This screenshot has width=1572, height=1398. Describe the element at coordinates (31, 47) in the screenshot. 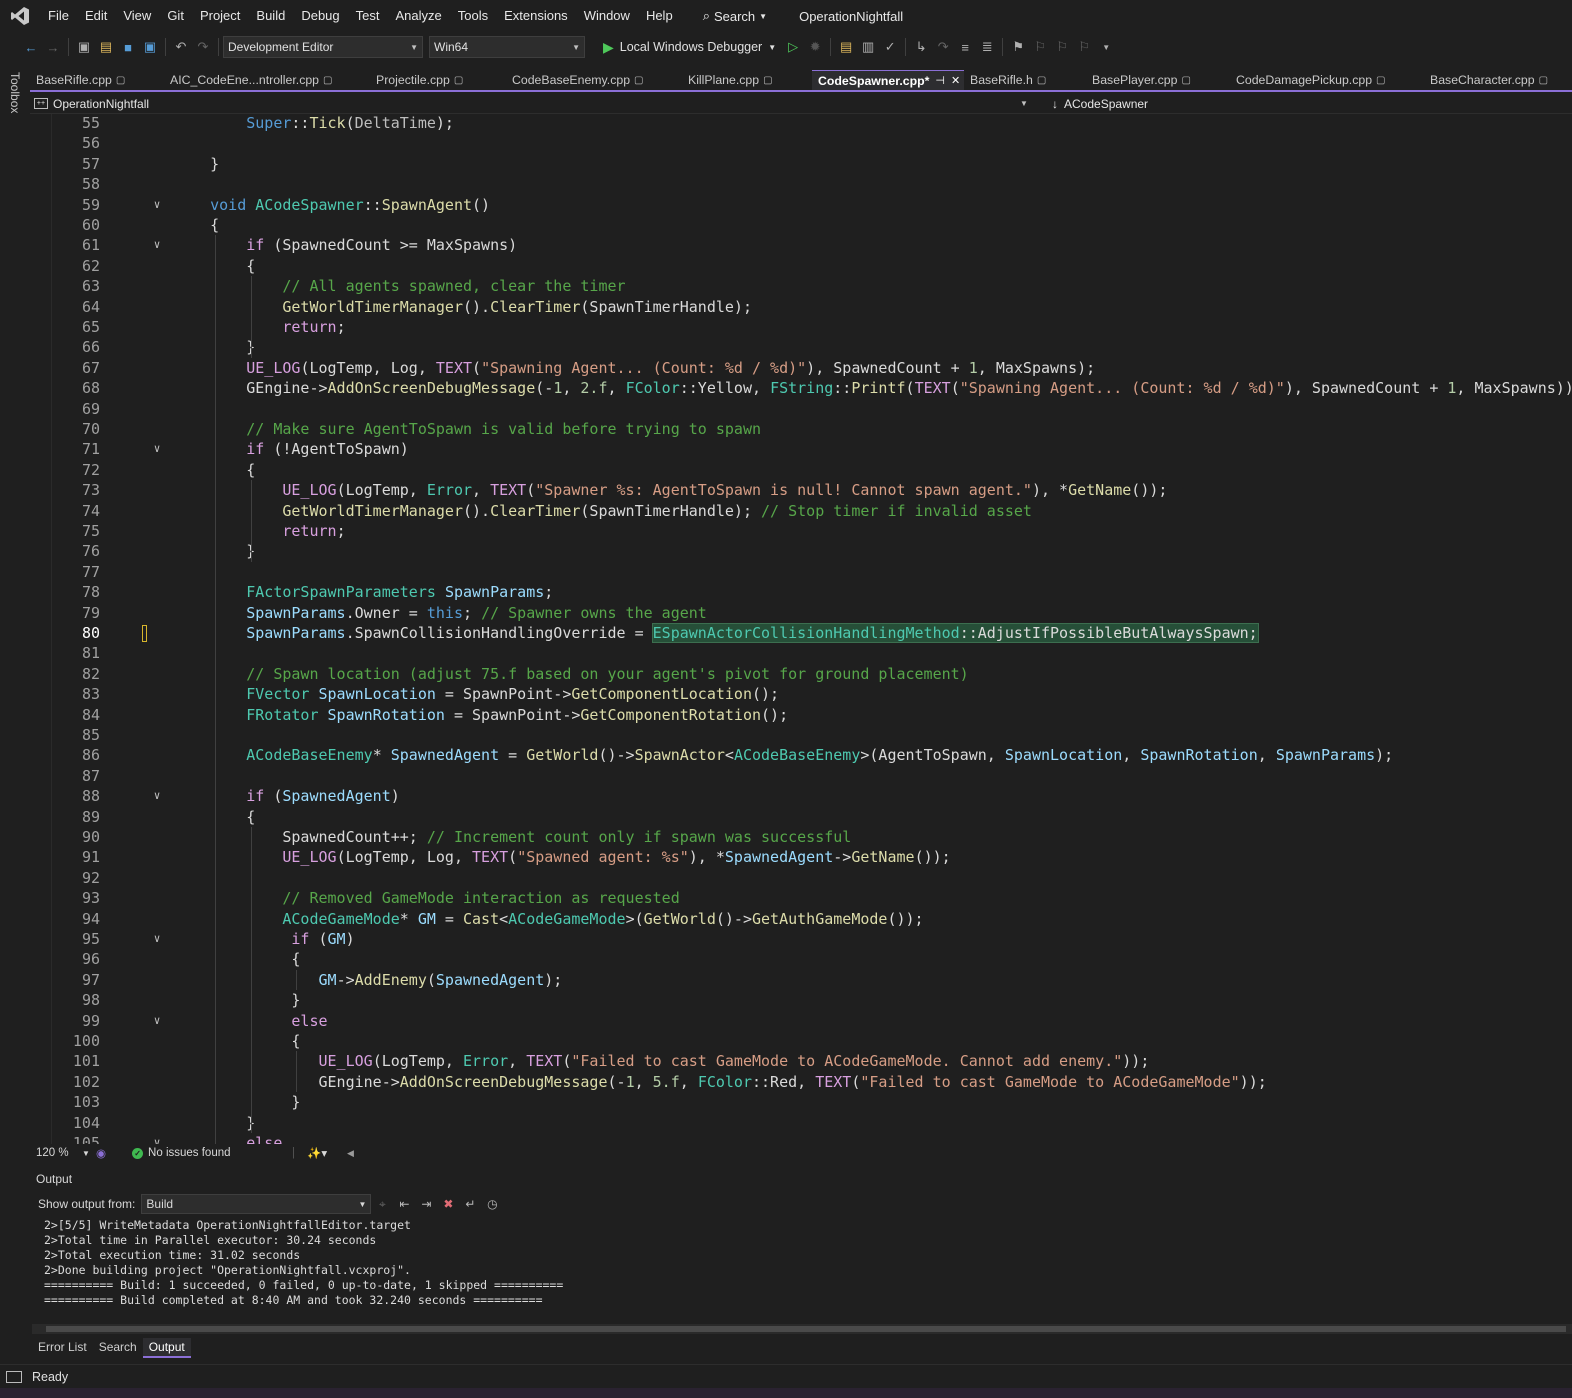

I see `navigate-back-icon: ←` at that location.